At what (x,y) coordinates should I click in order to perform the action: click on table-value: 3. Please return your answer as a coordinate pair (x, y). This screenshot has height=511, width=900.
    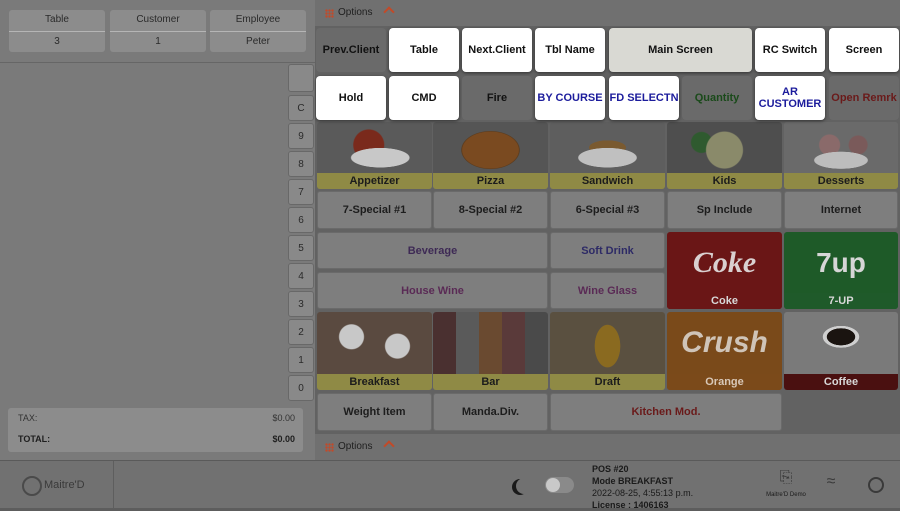
    Looking at the image, I should click on (57, 41).